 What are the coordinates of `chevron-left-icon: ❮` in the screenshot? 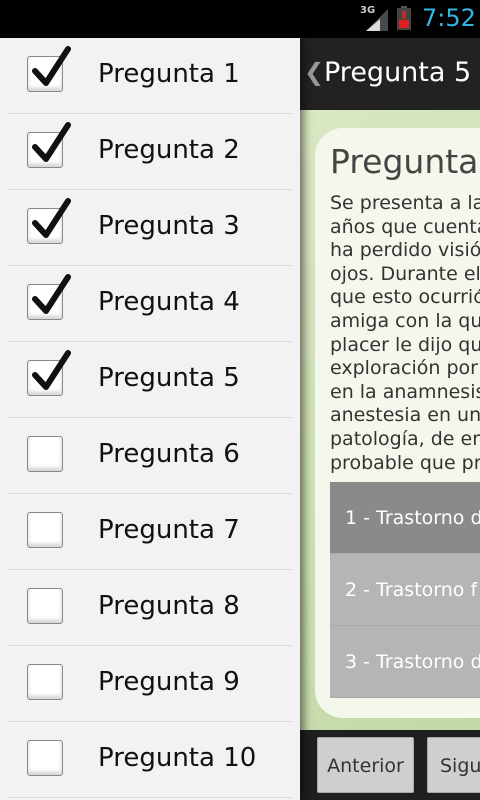 It's located at (314, 72).